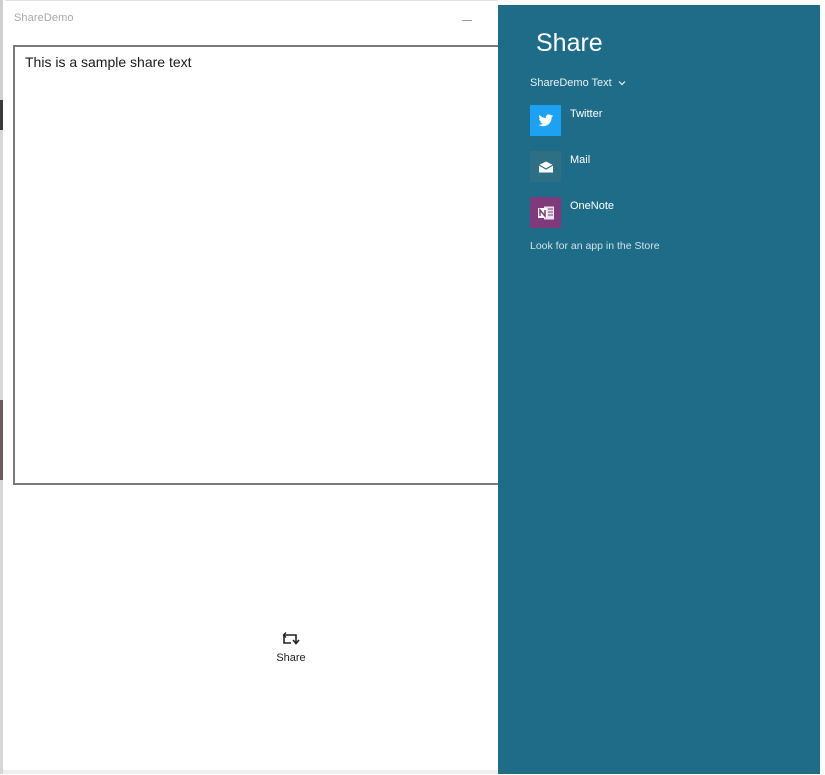 This screenshot has width=825, height=775. I want to click on share-target-twitter-label: Twitter, so click(586, 114).